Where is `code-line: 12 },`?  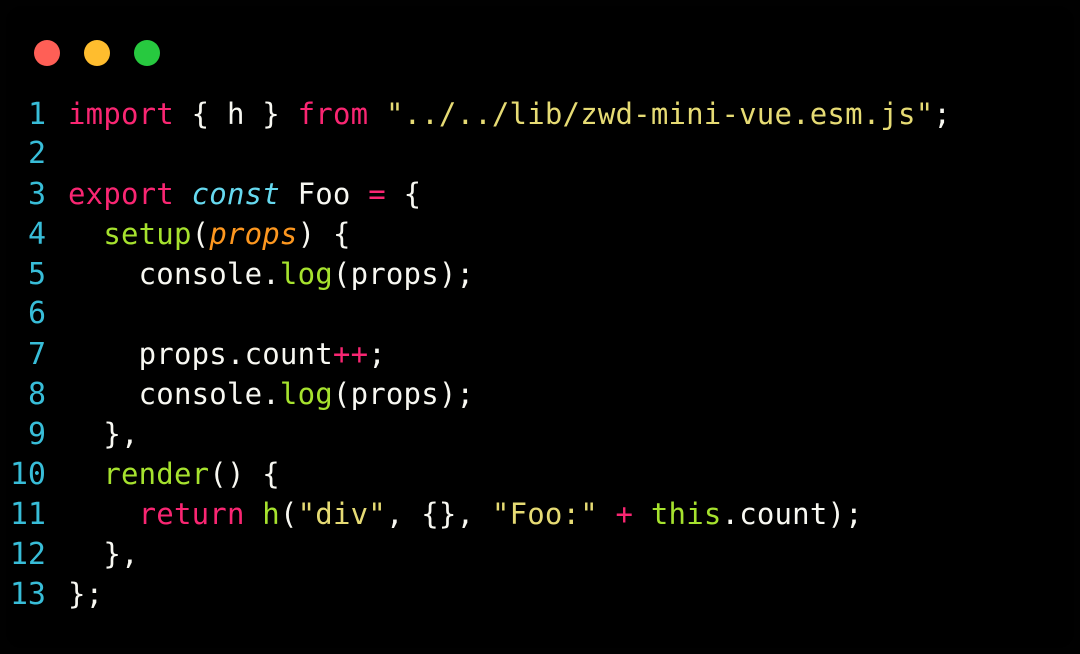 code-line: 12 }, is located at coordinates (540, 554).